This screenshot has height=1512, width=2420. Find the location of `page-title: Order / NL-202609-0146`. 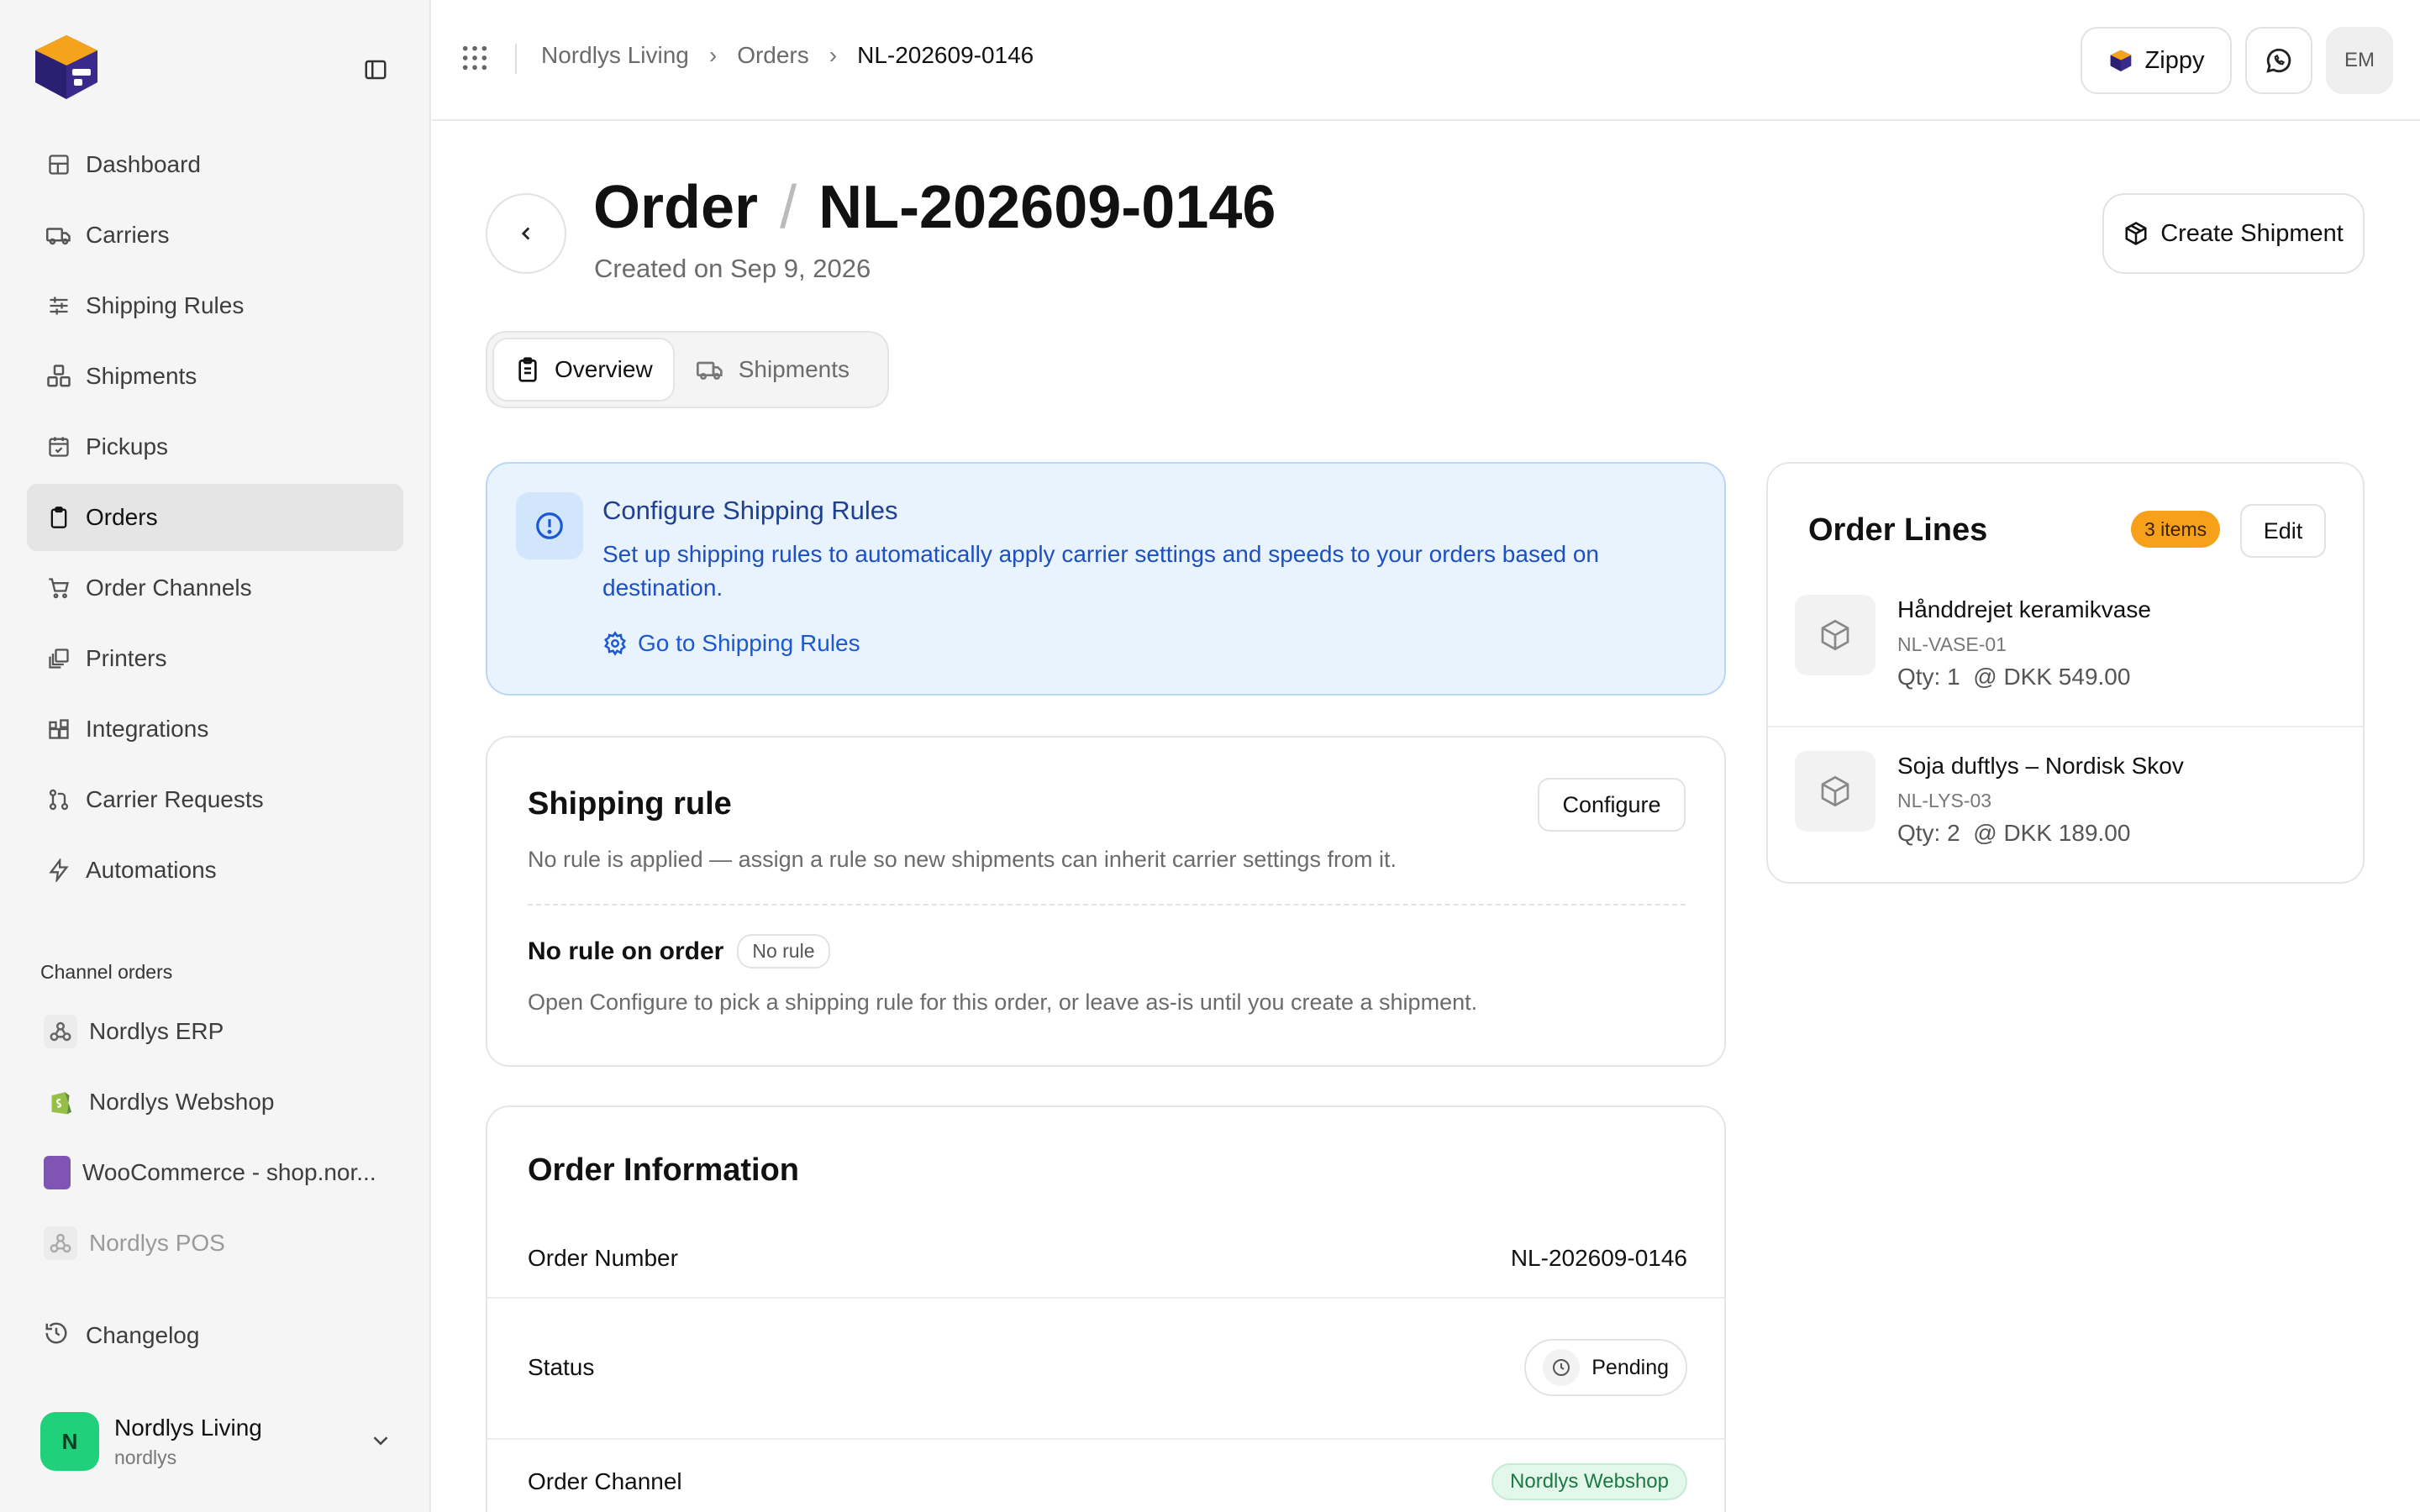

page-title: Order / NL-202609-0146 is located at coordinates (934, 207).